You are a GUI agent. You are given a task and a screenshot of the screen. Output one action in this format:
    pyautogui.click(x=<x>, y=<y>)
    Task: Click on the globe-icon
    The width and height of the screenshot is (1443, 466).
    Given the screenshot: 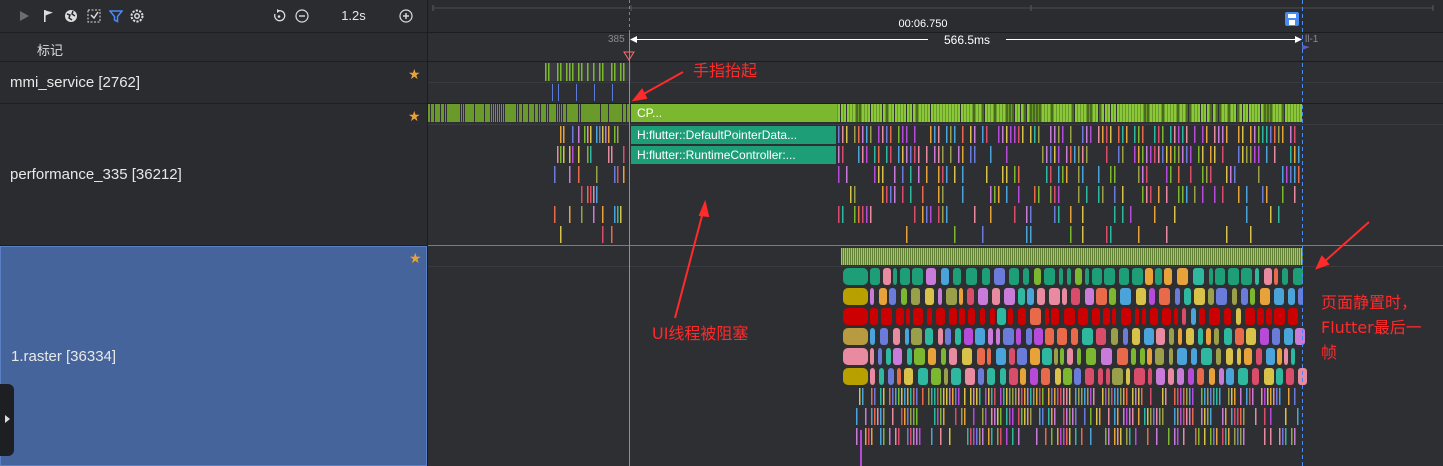 What is the action you would take?
    pyautogui.click(x=71, y=16)
    